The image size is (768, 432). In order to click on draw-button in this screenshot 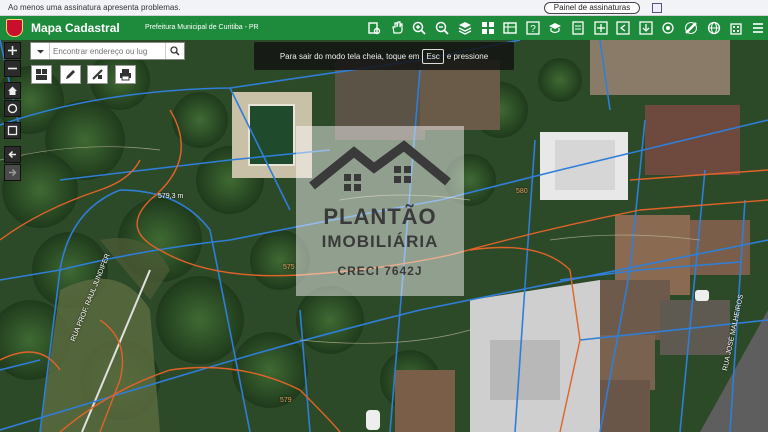, I will do `click(70, 74)`.